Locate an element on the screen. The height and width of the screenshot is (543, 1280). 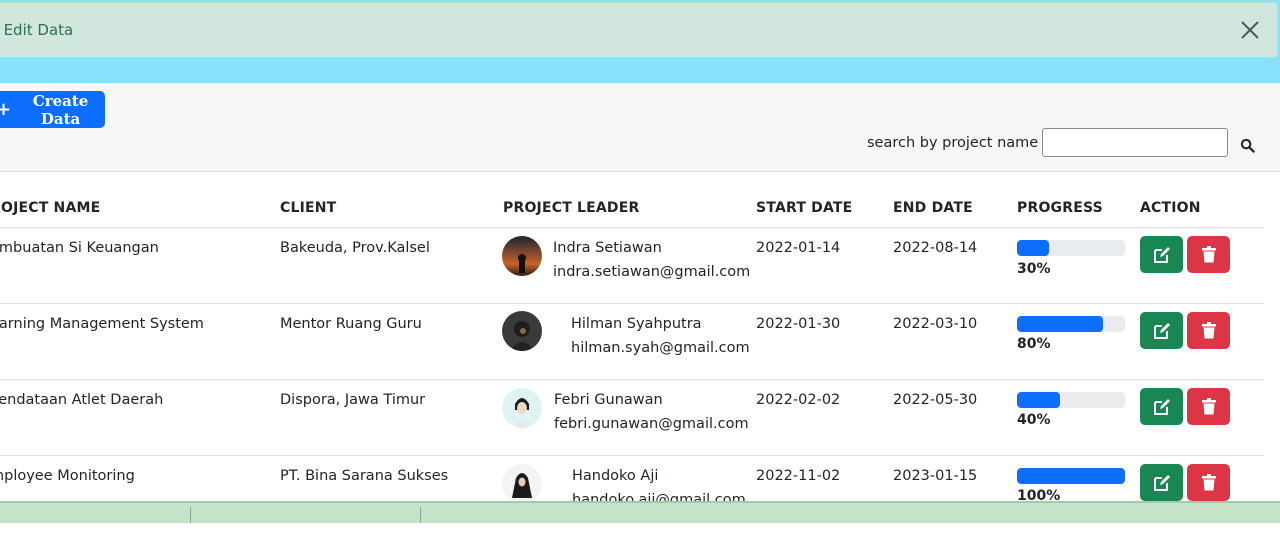
header-action: ACTION is located at coordinates (1170, 208).